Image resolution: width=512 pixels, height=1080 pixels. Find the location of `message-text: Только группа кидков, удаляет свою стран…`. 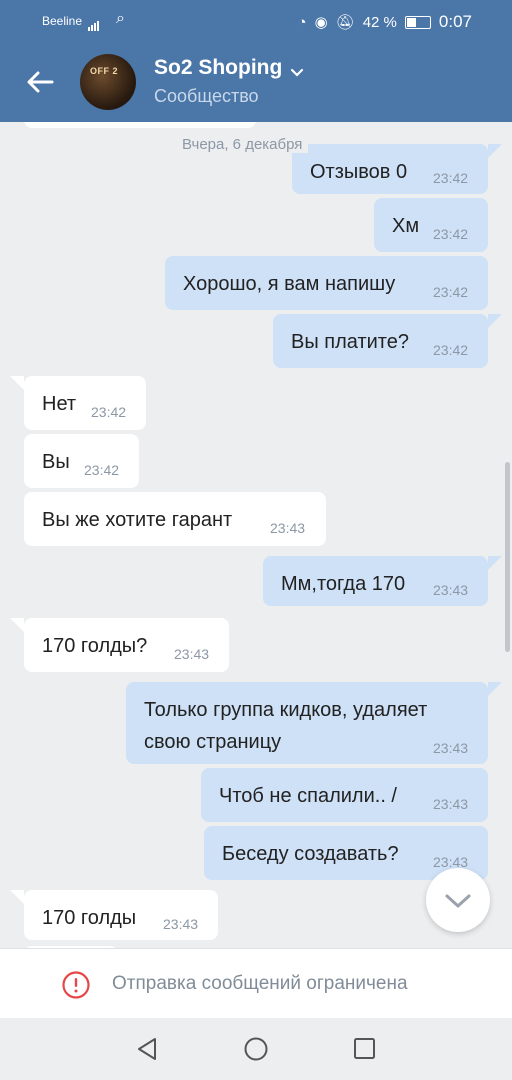

message-text: Только группа кидков, удаляет свою стран… is located at coordinates (286, 726).